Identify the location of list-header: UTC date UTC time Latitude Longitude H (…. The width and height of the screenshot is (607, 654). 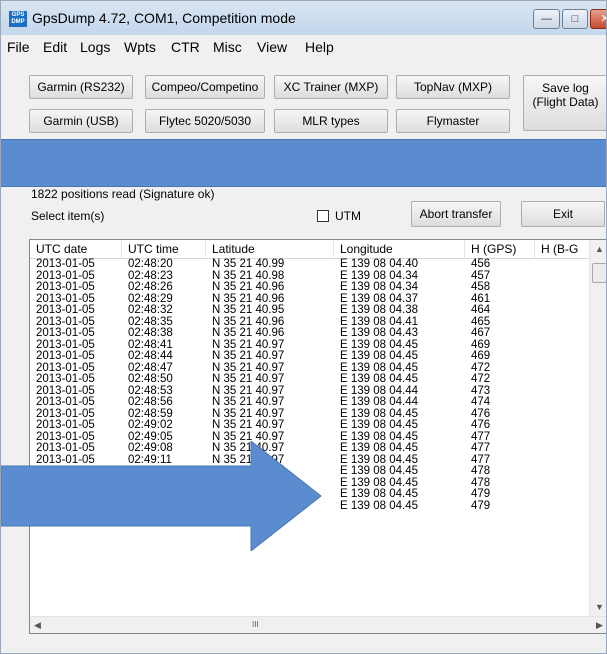
(310, 249).